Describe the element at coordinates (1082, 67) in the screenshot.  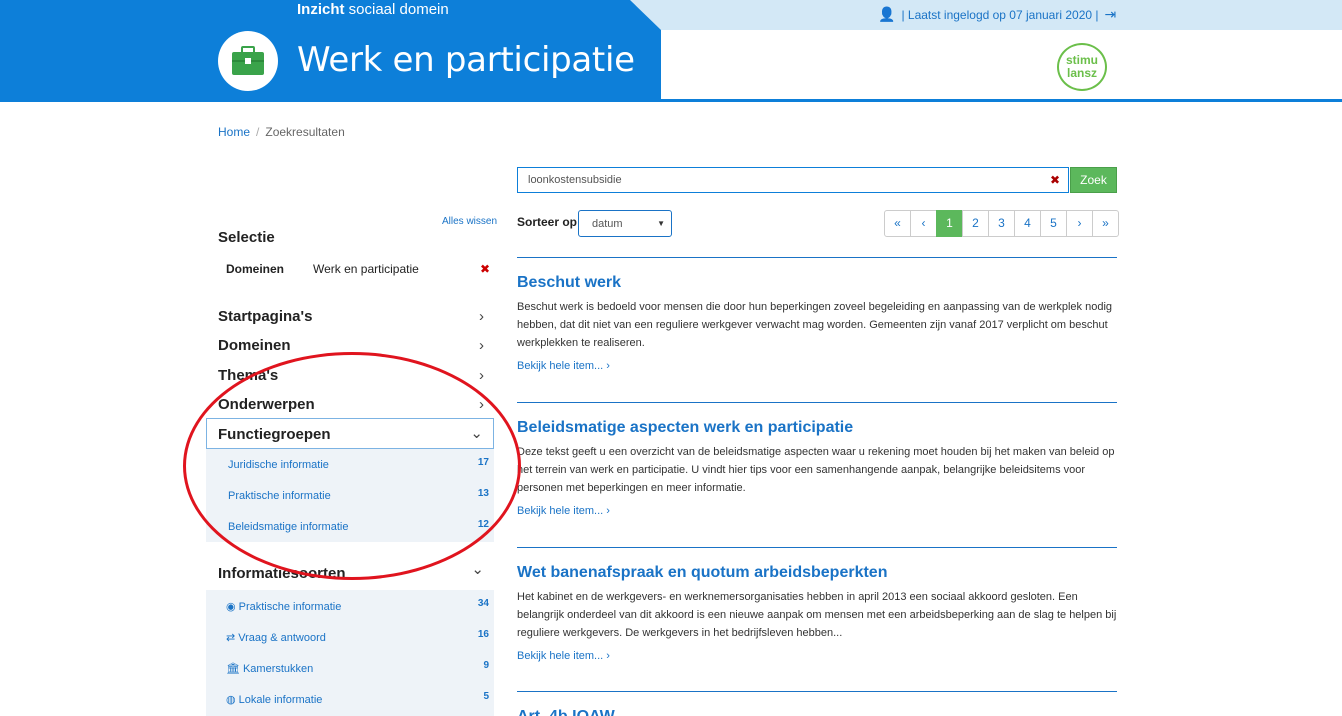
I see `stimulansz-logo: stimu lansz` at that location.